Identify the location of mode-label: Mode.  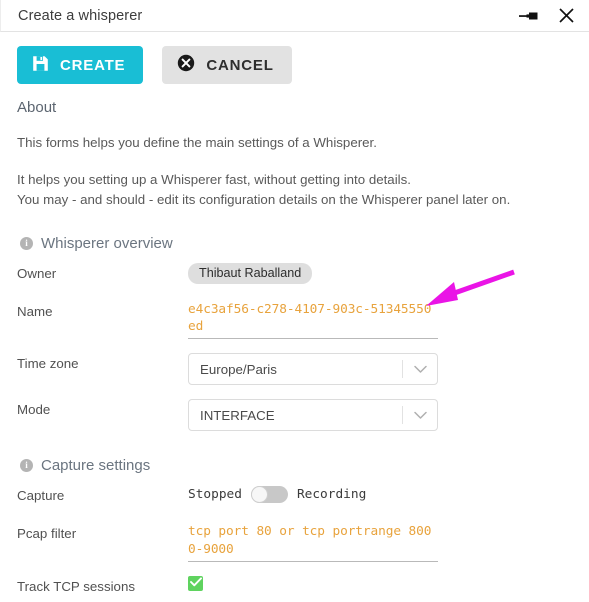
(34, 410).